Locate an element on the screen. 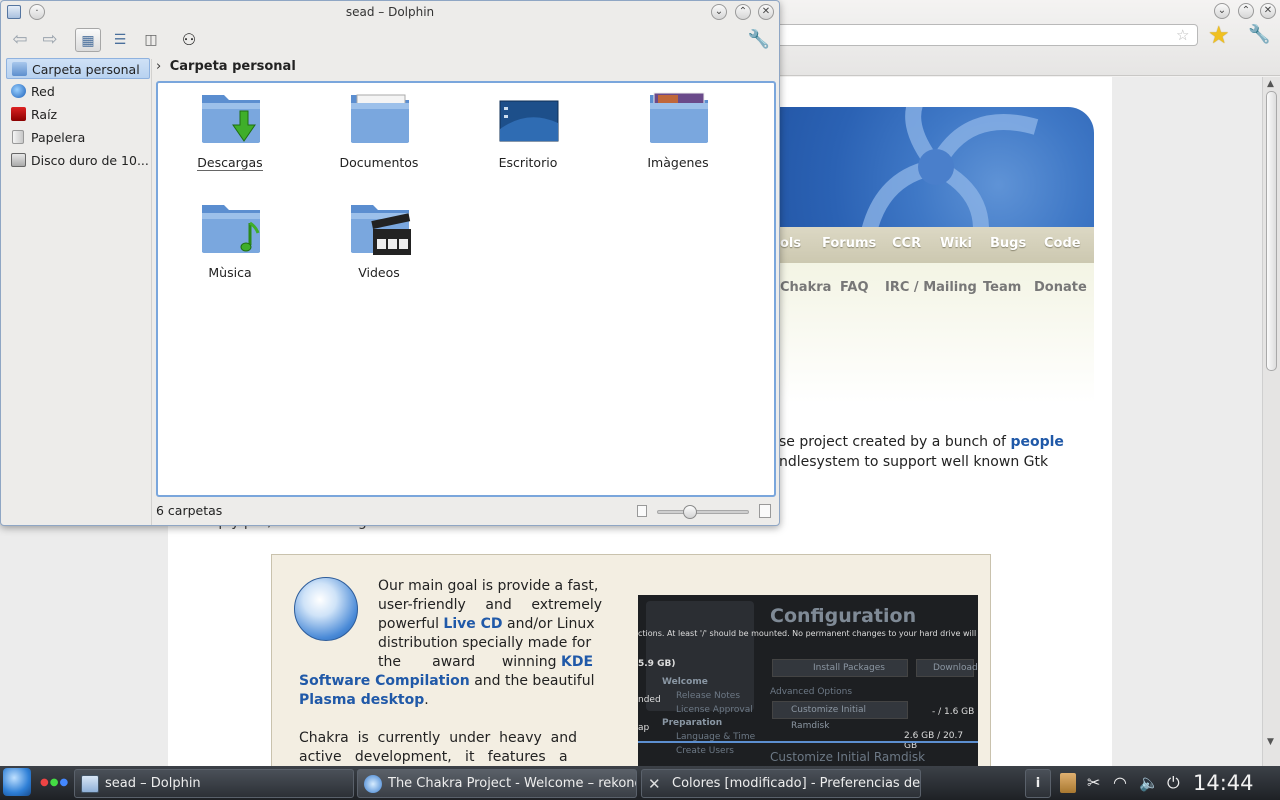 This screenshot has width=1280, height=800. kde-sc-link: Software Compilation is located at coordinates (384, 681).